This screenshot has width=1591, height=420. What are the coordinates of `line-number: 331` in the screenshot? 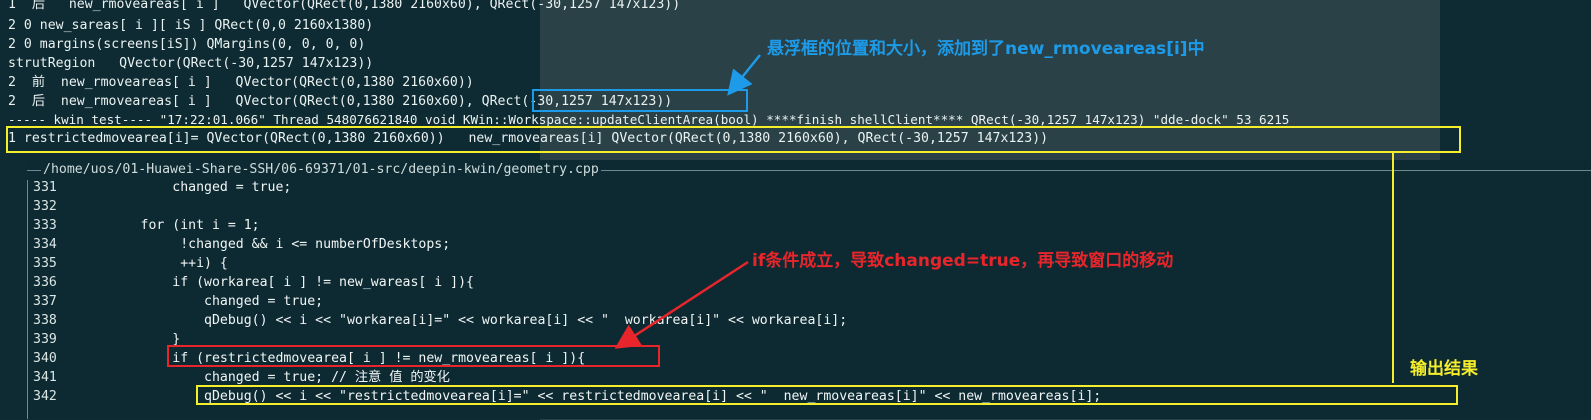 It's located at (45, 187).